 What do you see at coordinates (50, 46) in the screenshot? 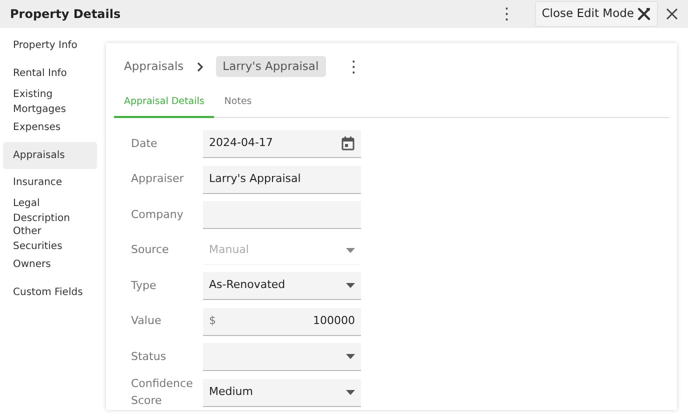
I see `sidebar-item: Property Info` at bounding box center [50, 46].